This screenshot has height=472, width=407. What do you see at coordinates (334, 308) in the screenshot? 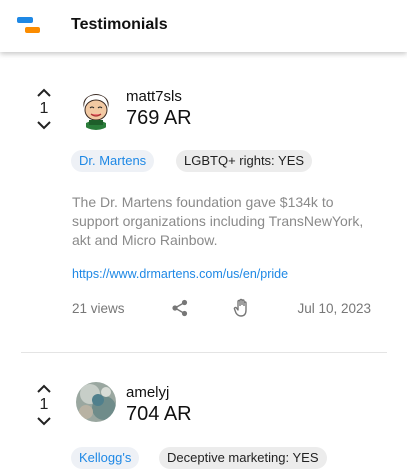
I see `post-date: Jul 10, 2023` at bounding box center [334, 308].